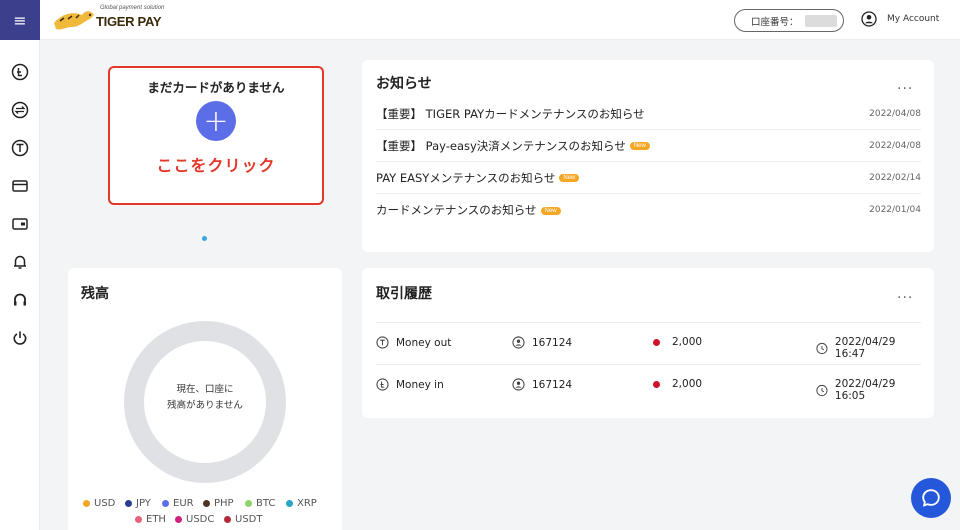  Describe the element at coordinates (382, 342) in the screenshot. I see `money-out-icon` at that location.